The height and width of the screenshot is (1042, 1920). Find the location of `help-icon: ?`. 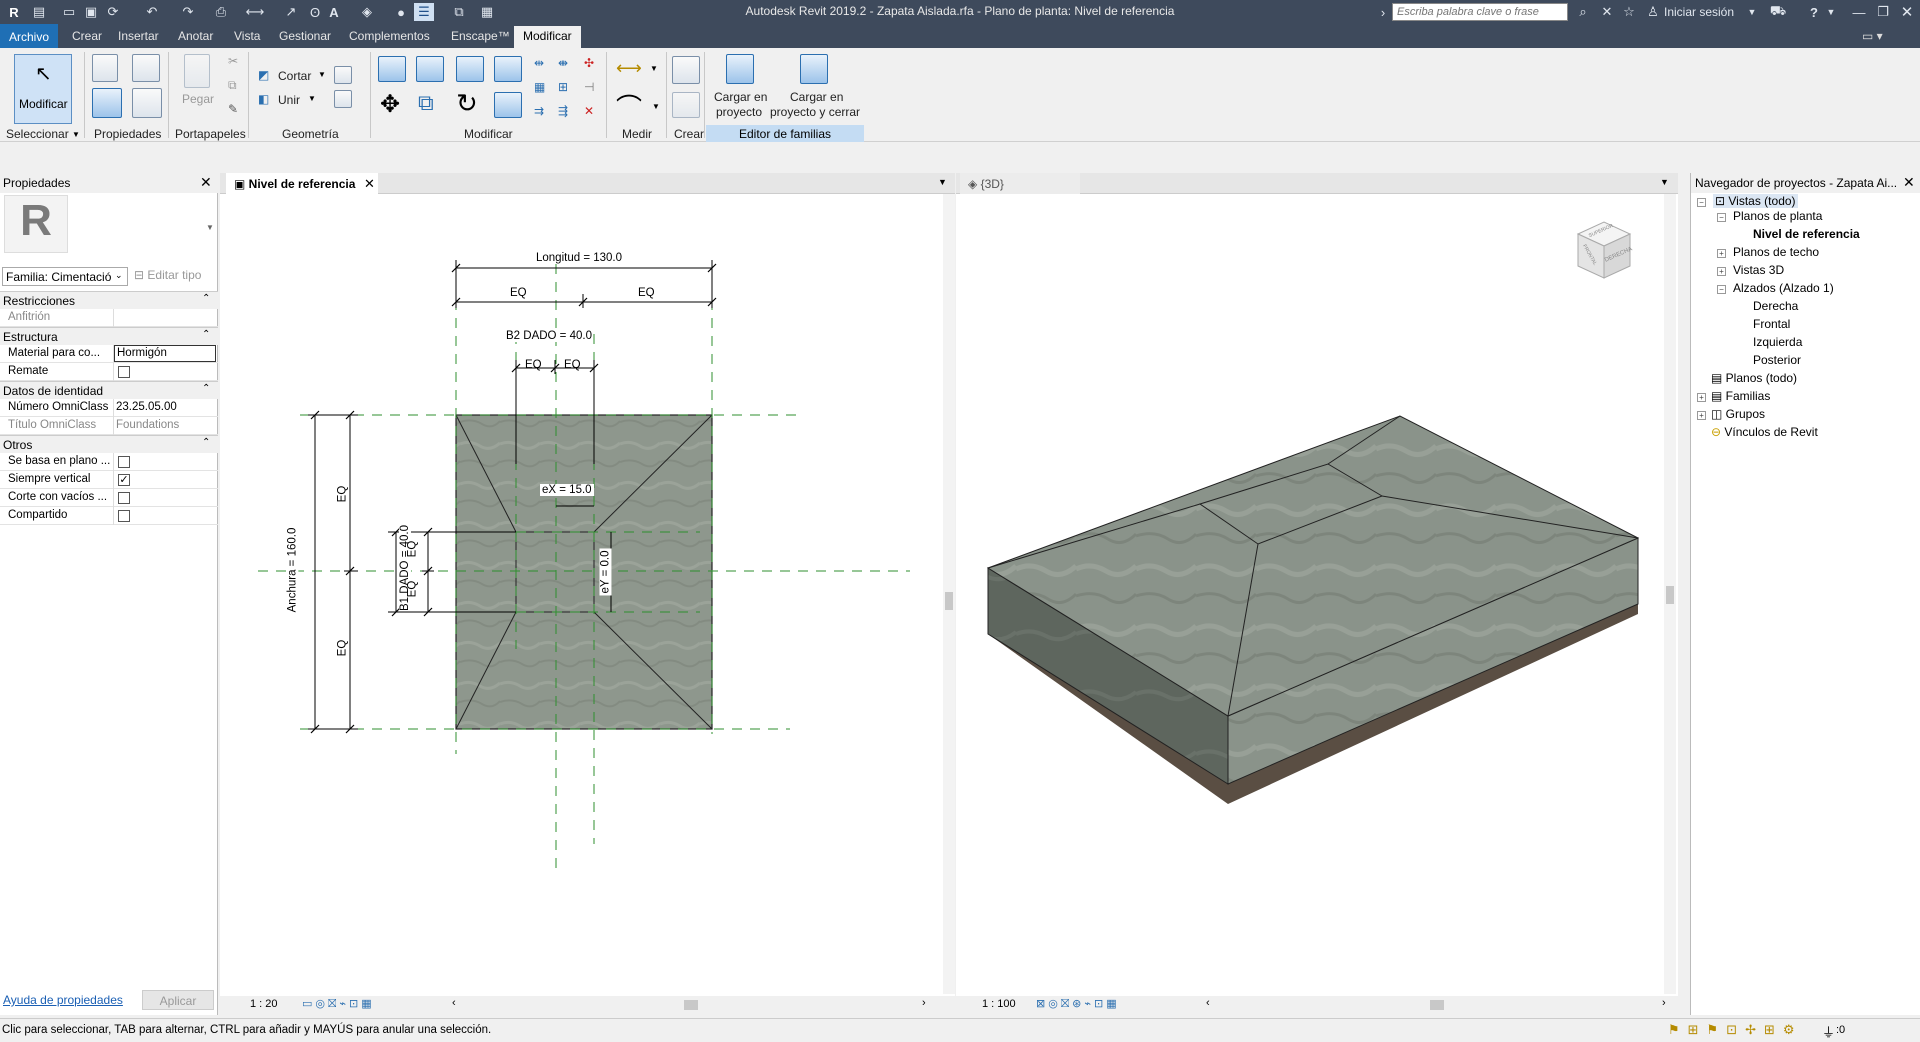

help-icon: ? is located at coordinates (1814, 12).